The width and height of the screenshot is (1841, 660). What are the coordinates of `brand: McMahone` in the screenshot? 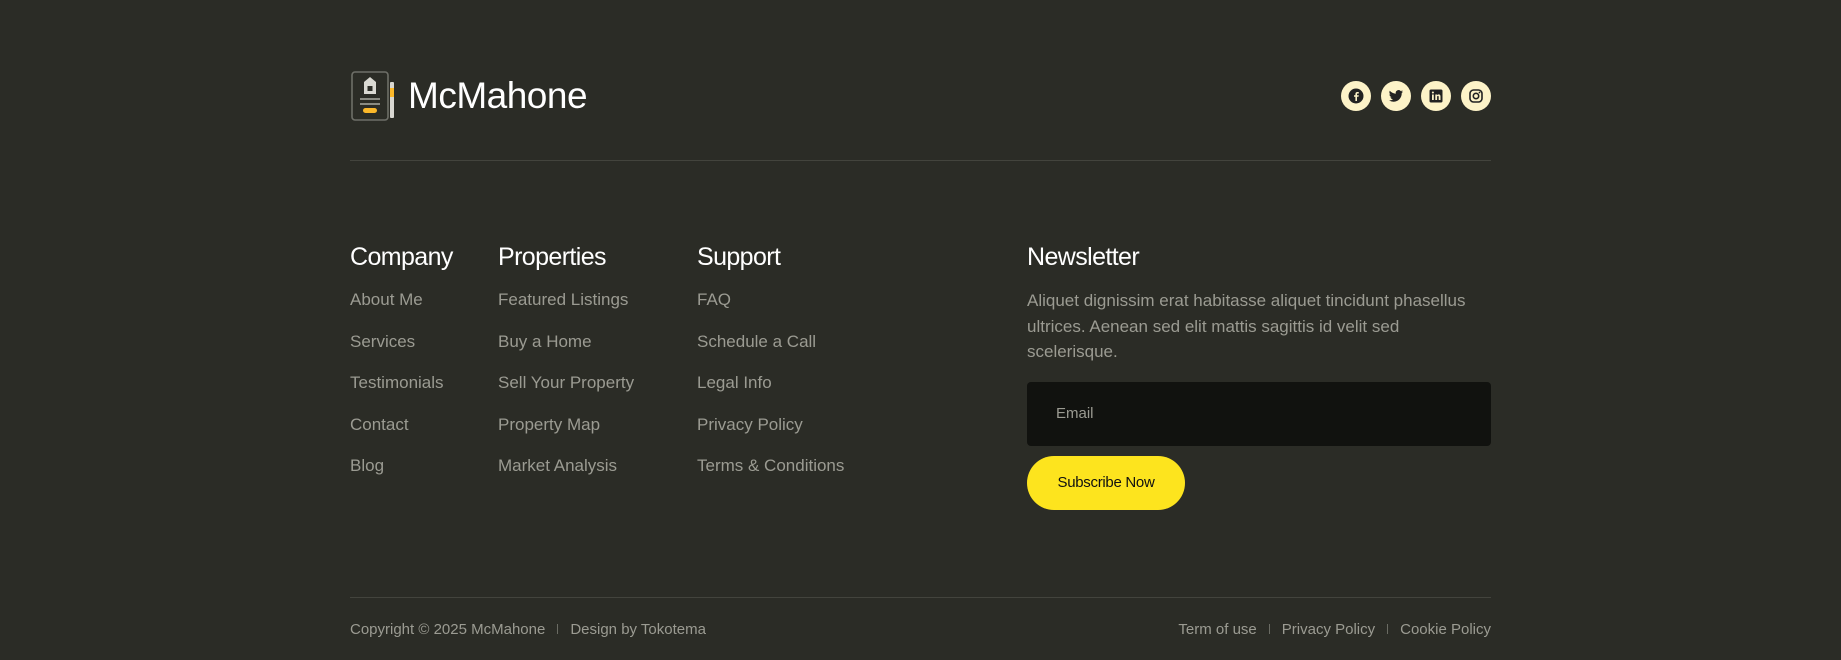 It's located at (469, 96).